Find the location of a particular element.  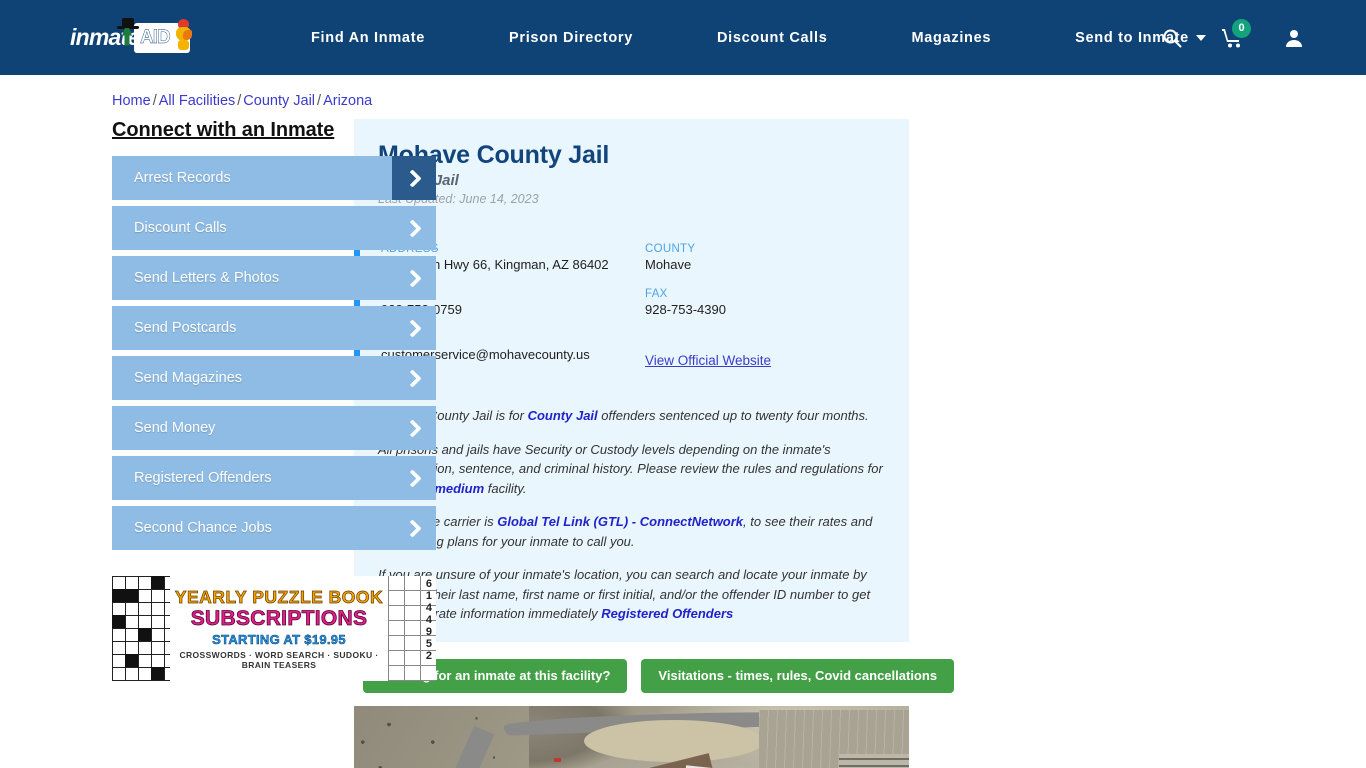

aerial-car is located at coordinates (557, 759).